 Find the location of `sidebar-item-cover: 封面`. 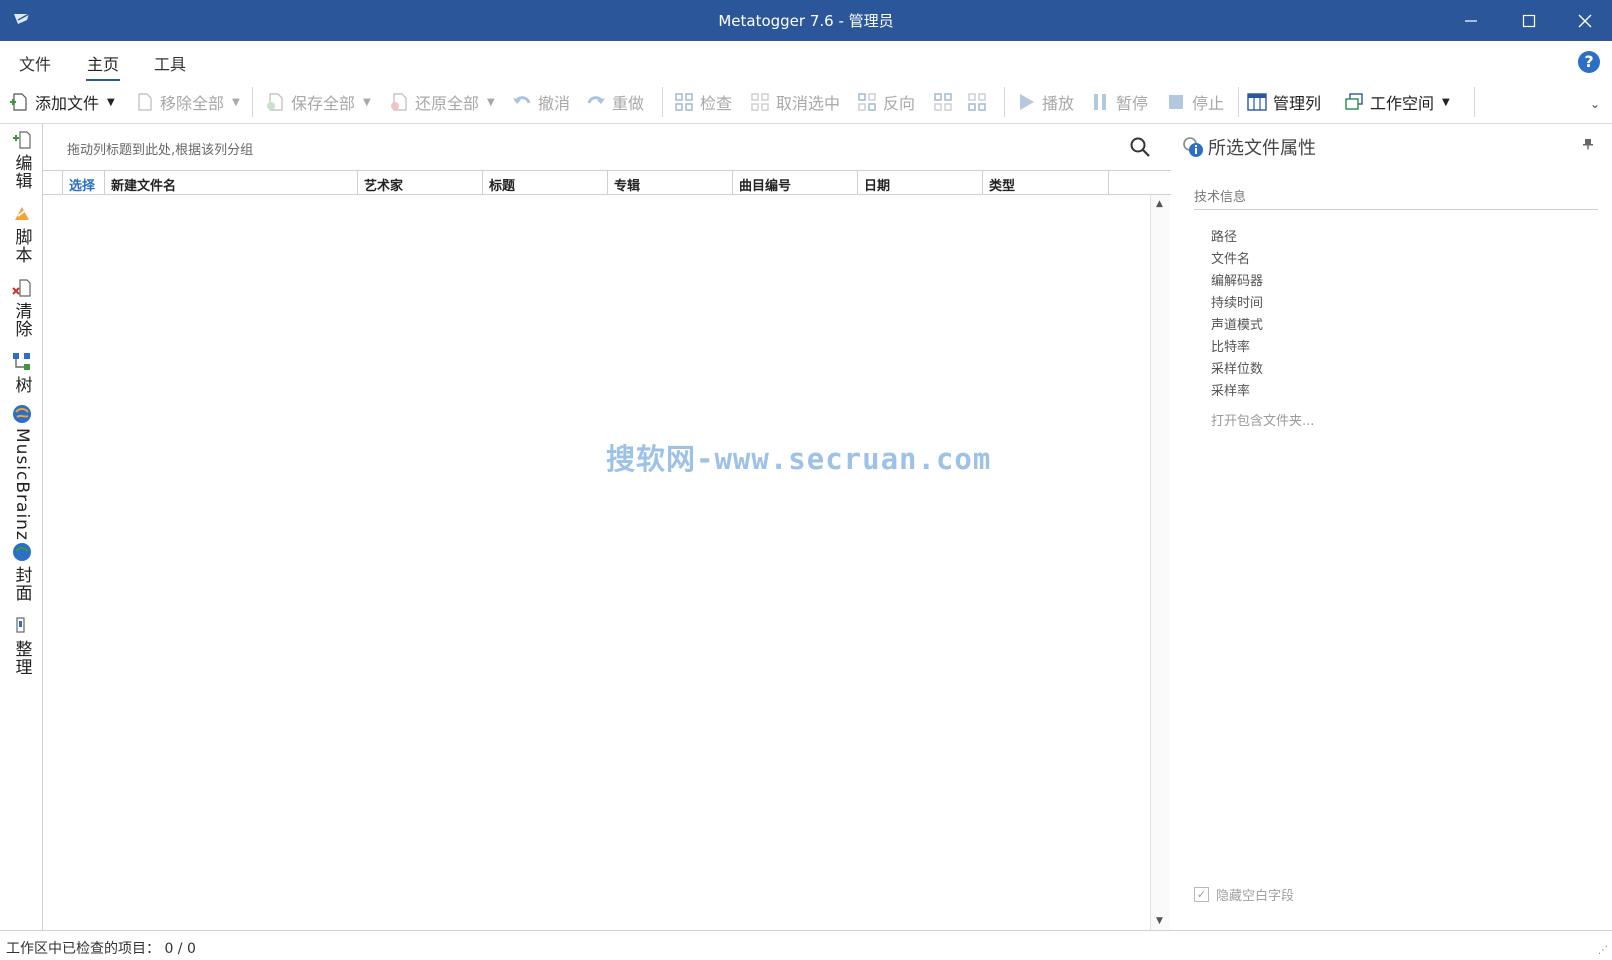

sidebar-item-cover: 封面 is located at coordinates (22, 572).